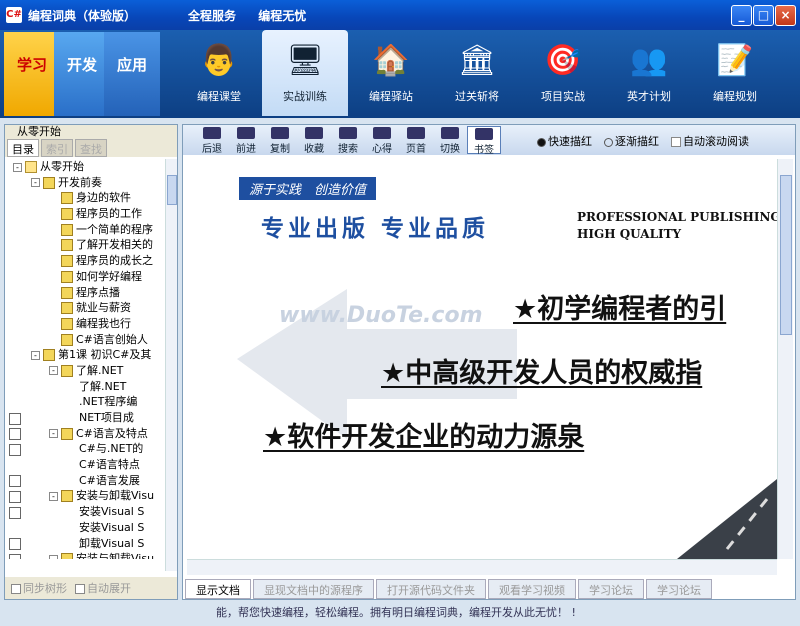 This screenshot has width=800, height=626. Describe the element at coordinates (98, 292) in the screenshot. I see `tree-item-label: 程序点播` at that location.